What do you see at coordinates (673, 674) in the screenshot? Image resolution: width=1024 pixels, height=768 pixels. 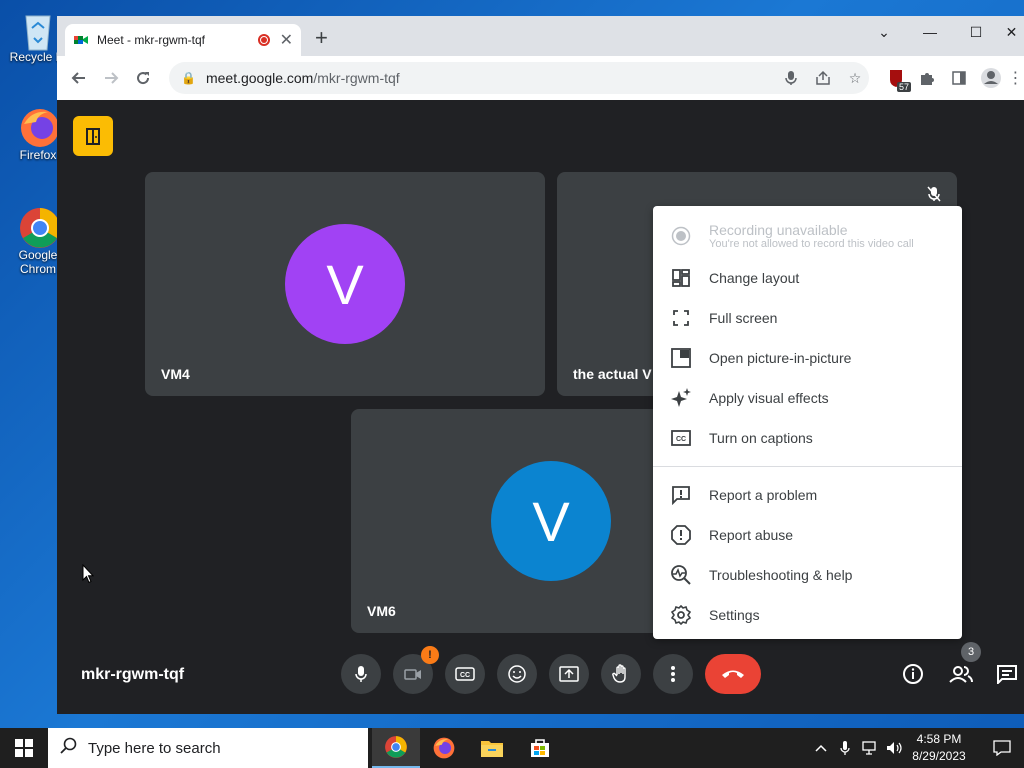 I see `more-options-button` at bounding box center [673, 674].